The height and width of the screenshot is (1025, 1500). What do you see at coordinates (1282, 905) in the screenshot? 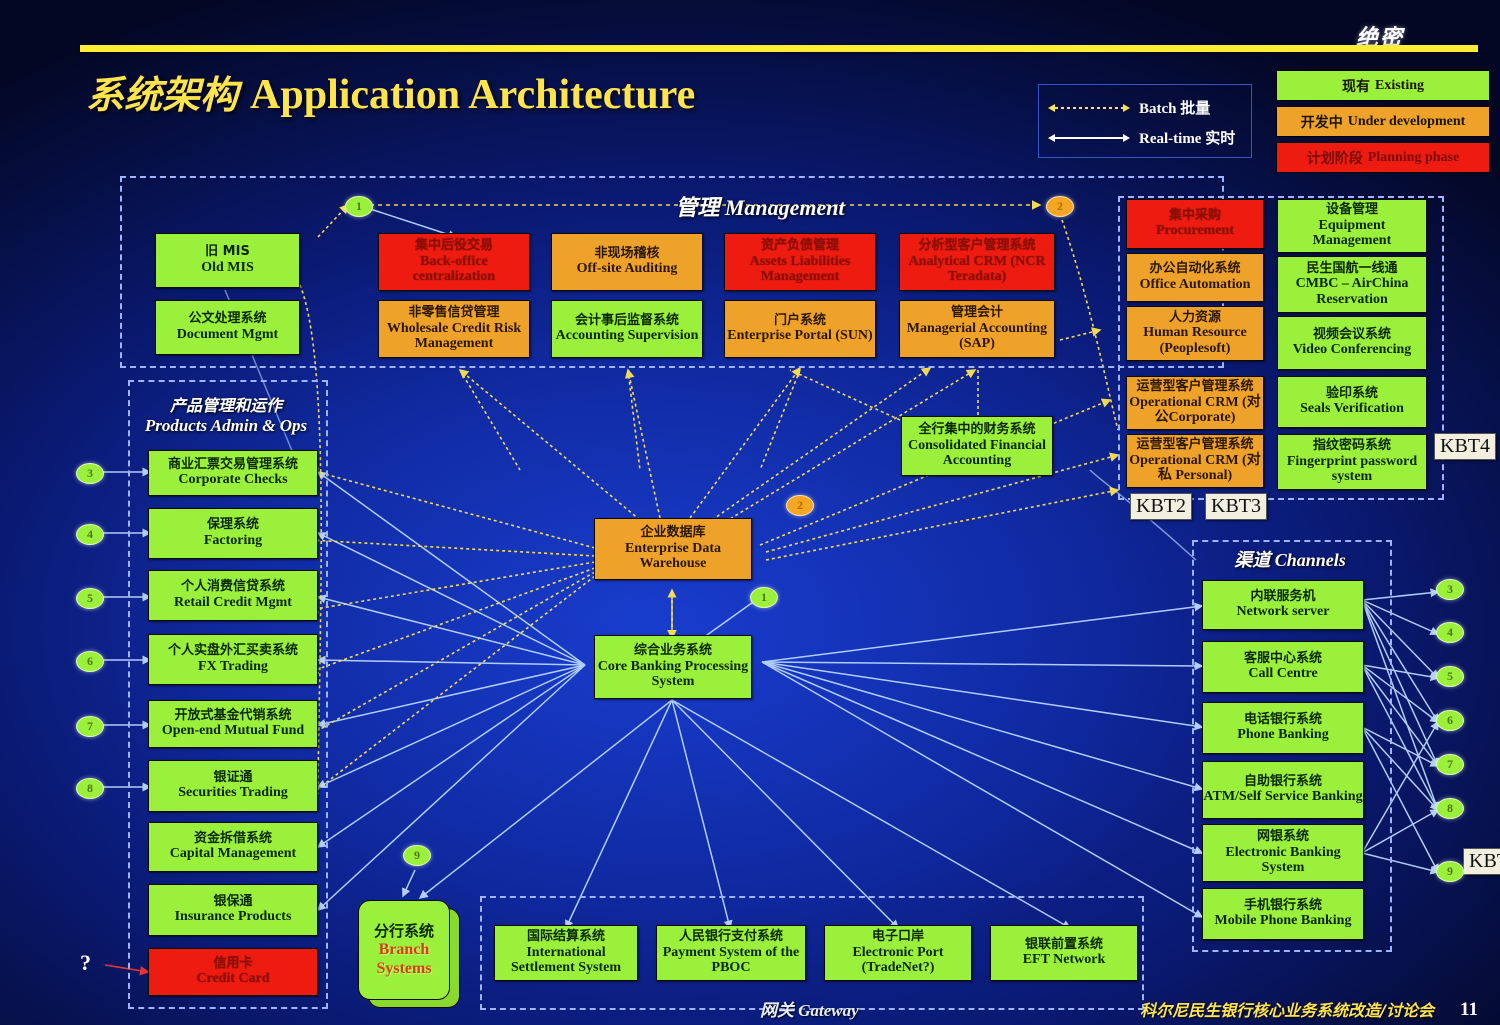
I see `node-label-zh: 手机银行系统` at bounding box center [1282, 905].